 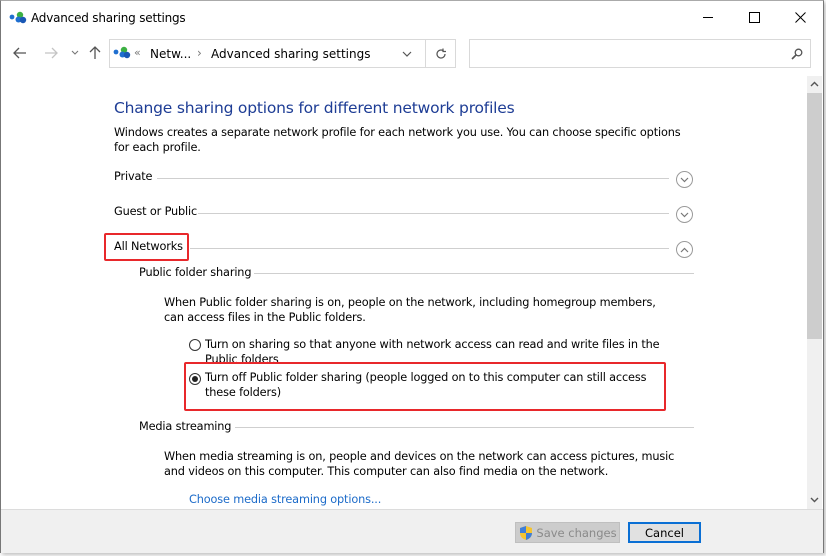 I want to click on scroll-down-icon, so click(x=814, y=500).